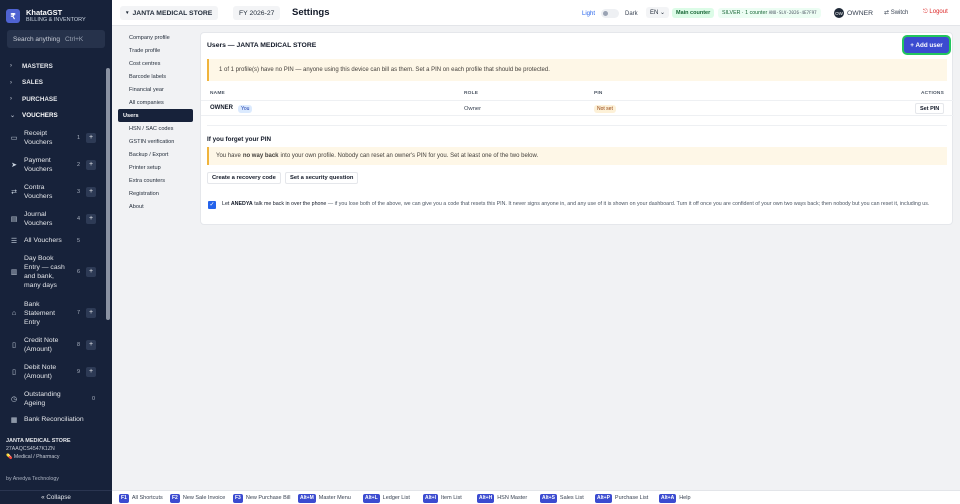 This screenshot has width=960, height=504. I want to click on shortcut-f1: F1 All Shortcuts, so click(141, 498).